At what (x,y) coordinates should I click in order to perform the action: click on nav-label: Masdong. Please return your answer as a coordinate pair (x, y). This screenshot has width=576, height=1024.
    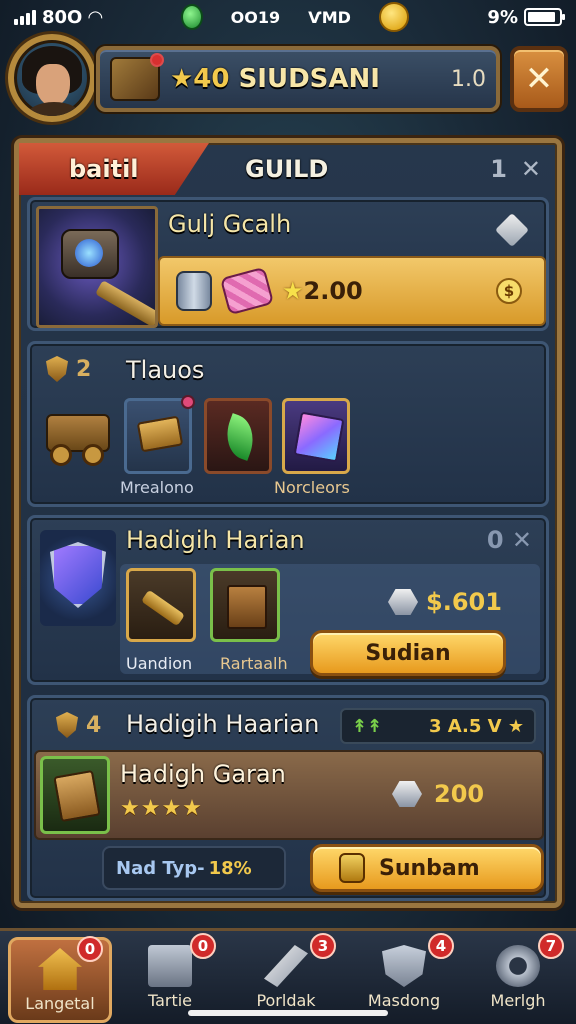
    Looking at the image, I should click on (404, 1000).